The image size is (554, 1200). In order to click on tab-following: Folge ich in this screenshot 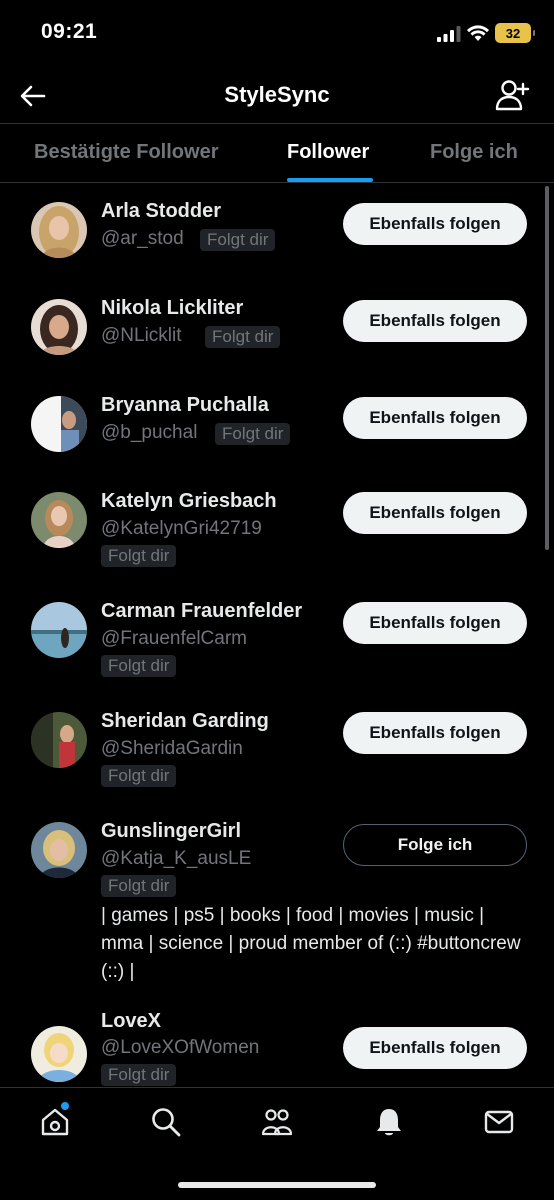, I will do `click(474, 152)`.